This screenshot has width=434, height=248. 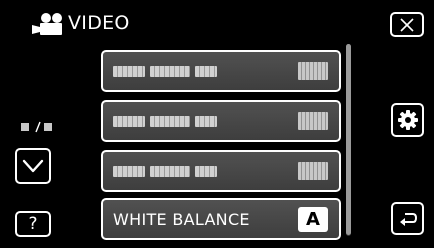 What do you see at coordinates (181, 219) in the screenshot?
I see `menu-item-label: WHITE BALANCE` at bounding box center [181, 219].